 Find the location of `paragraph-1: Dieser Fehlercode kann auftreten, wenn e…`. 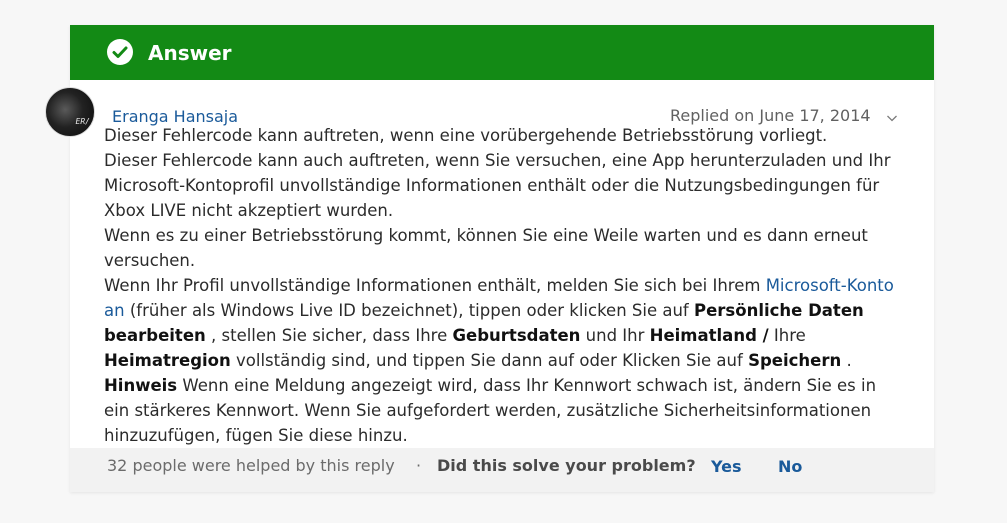

paragraph-1: Dieser Fehlercode kann auftreten, wenn e… is located at coordinates (466, 135).